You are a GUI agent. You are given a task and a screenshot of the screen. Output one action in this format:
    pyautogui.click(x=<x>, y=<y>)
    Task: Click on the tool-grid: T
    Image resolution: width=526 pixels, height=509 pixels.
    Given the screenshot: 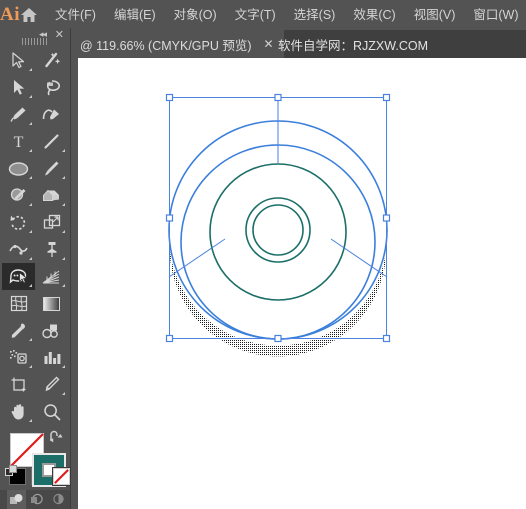 What is the action you would take?
    pyautogui.click(x=35, y=235)
    